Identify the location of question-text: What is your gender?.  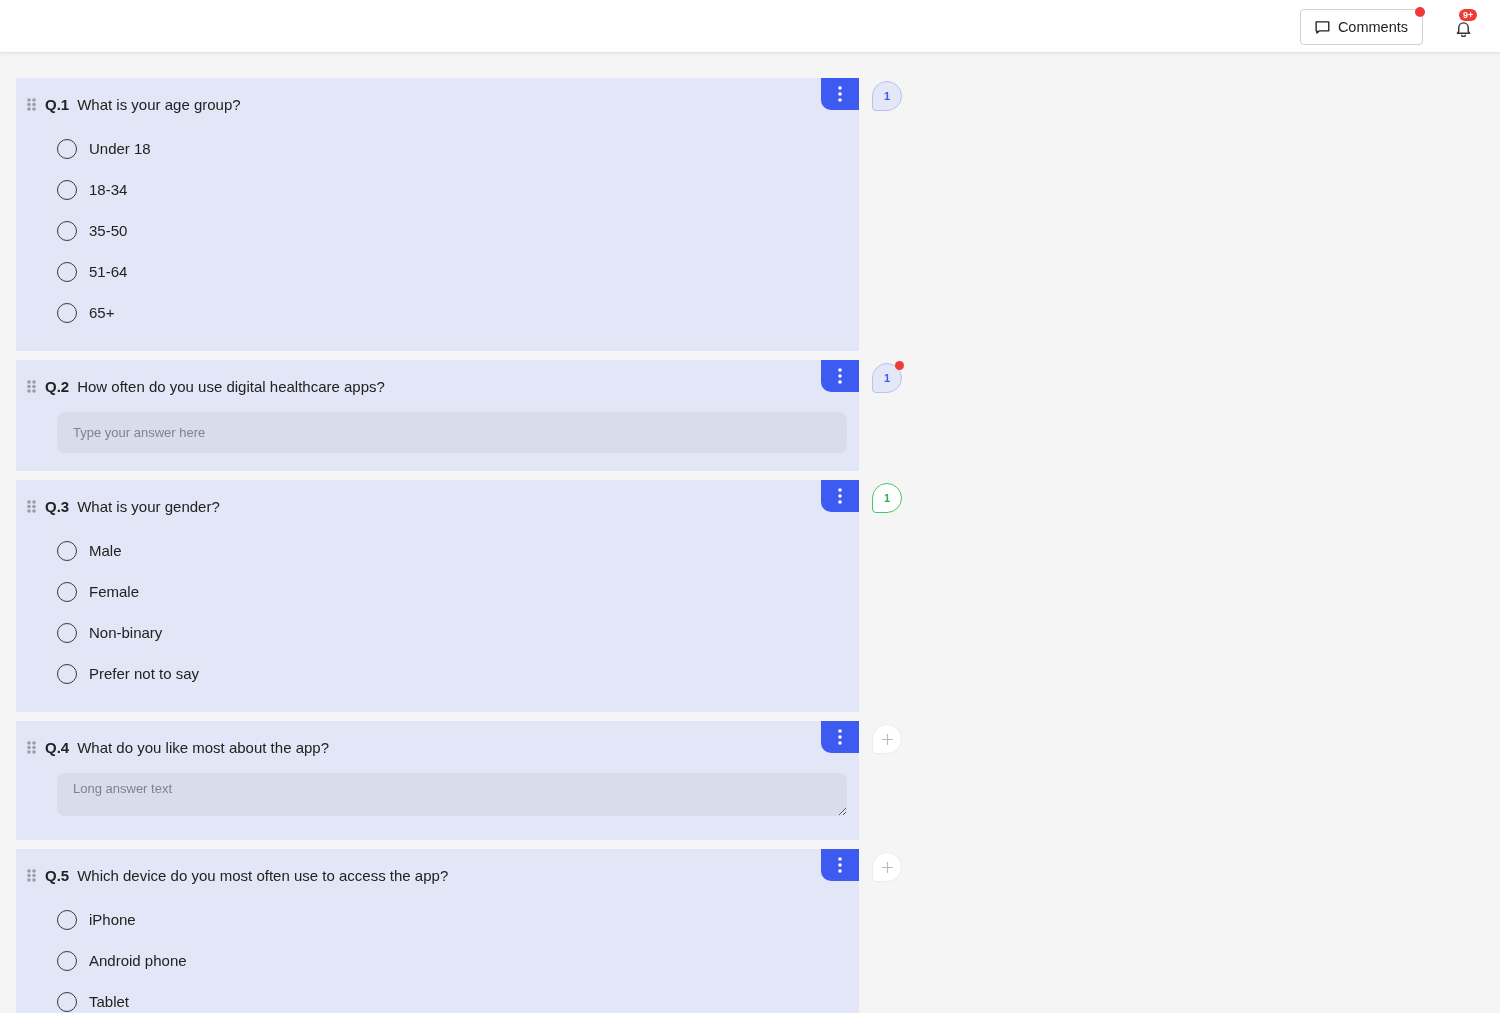
(148, 506).